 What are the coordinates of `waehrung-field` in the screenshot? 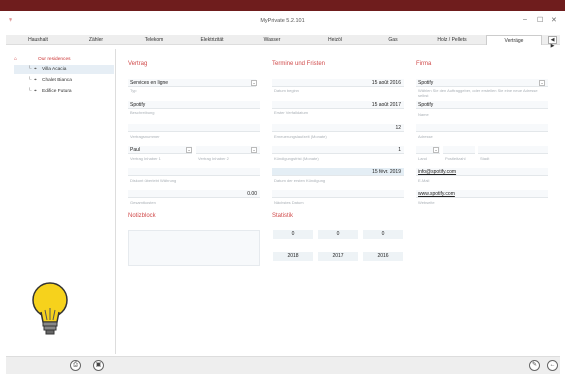 It's located at (194, 172).